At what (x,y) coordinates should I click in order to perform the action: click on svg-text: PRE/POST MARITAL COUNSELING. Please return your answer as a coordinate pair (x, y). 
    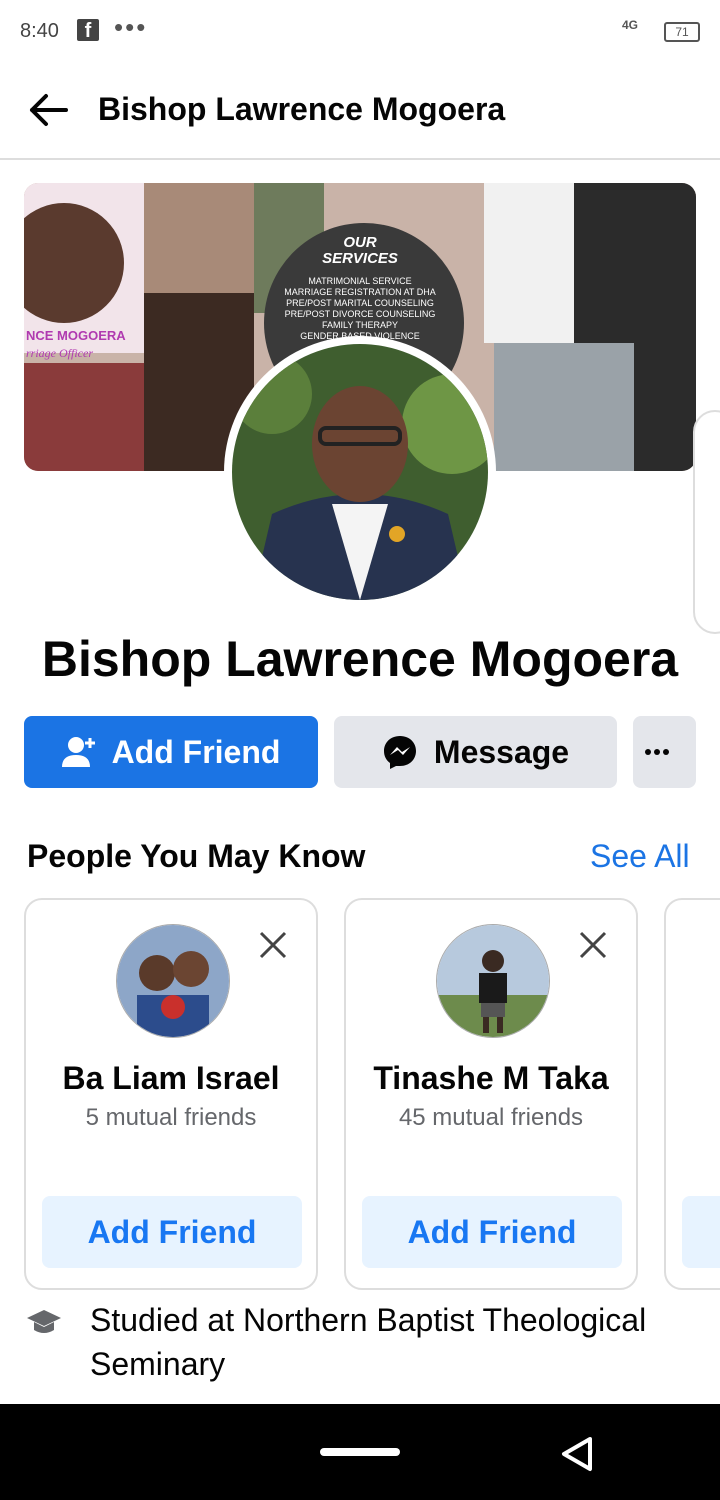
    Looking at the image, I should click on (360, 303).